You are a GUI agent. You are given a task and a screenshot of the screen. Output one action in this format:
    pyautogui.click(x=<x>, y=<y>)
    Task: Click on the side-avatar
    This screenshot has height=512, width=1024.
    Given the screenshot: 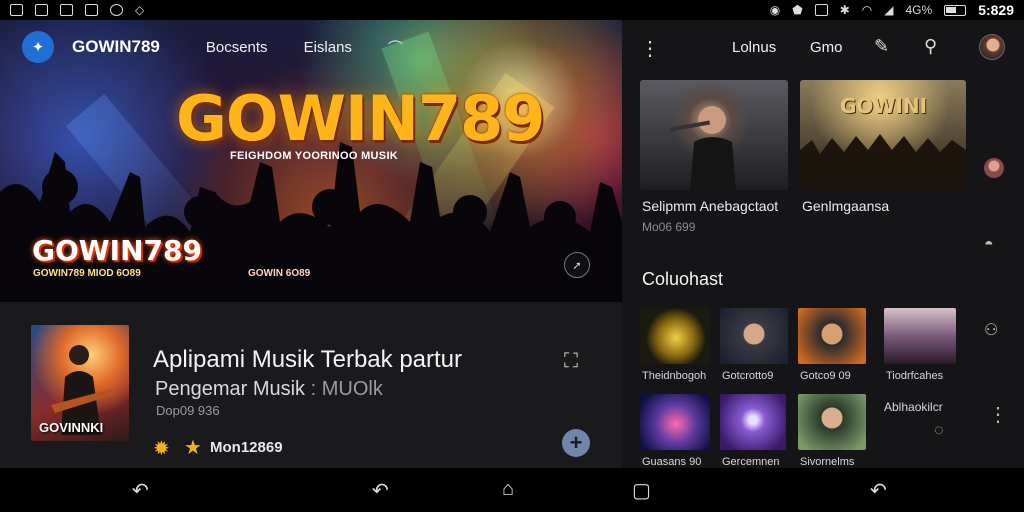 What is the action you would take?
    pyautogui.click(x=994, y=168)
    